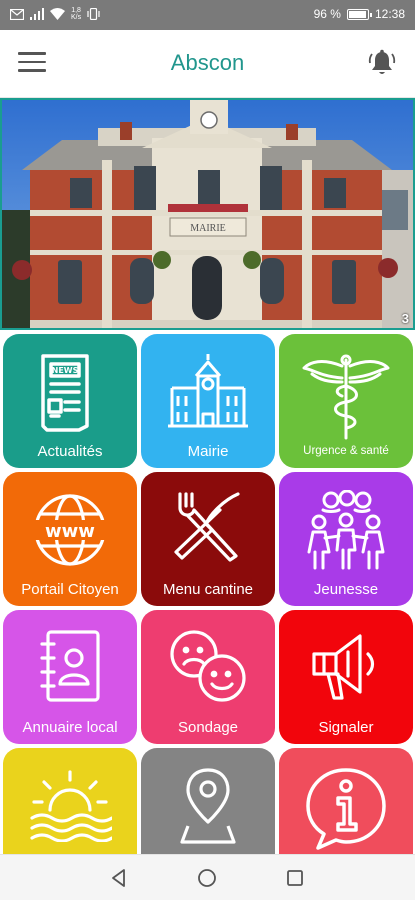 The width and height of the screenshot is (415, 900). Describe the element at coordinates (346, 397) in the screenshot. I see `caduceus-icon` at that location.